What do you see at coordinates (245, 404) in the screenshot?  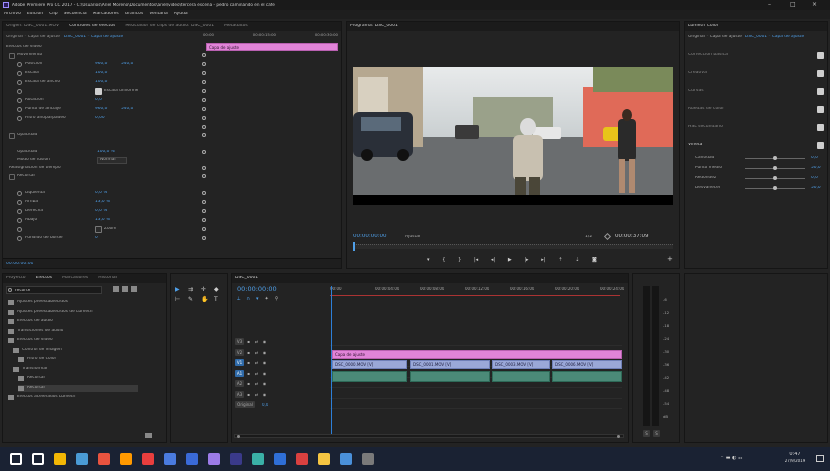 I see `track-target-button: Original` at bounding box center [245, 404].